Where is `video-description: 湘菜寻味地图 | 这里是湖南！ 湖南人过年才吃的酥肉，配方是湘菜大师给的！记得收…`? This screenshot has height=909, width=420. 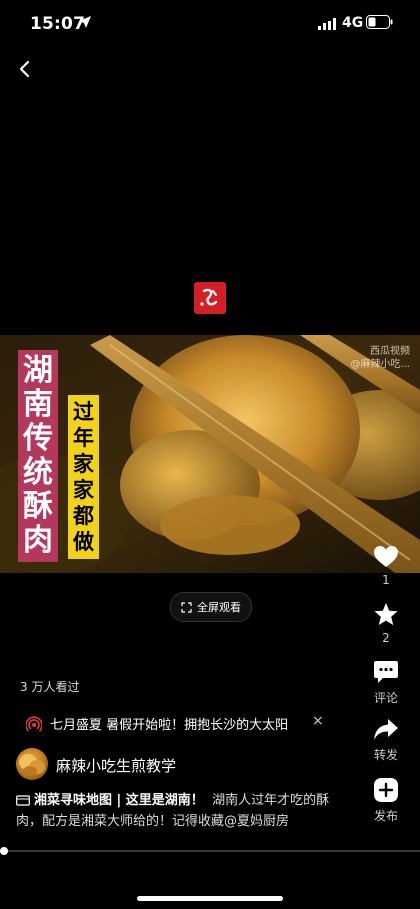
video-description: 湘菜寻味地图 | 这里是湖南！ 湖南人过年才吃的酥肉，配方是湘菜大师给的！记得收… is located at coordinates (181, 811).